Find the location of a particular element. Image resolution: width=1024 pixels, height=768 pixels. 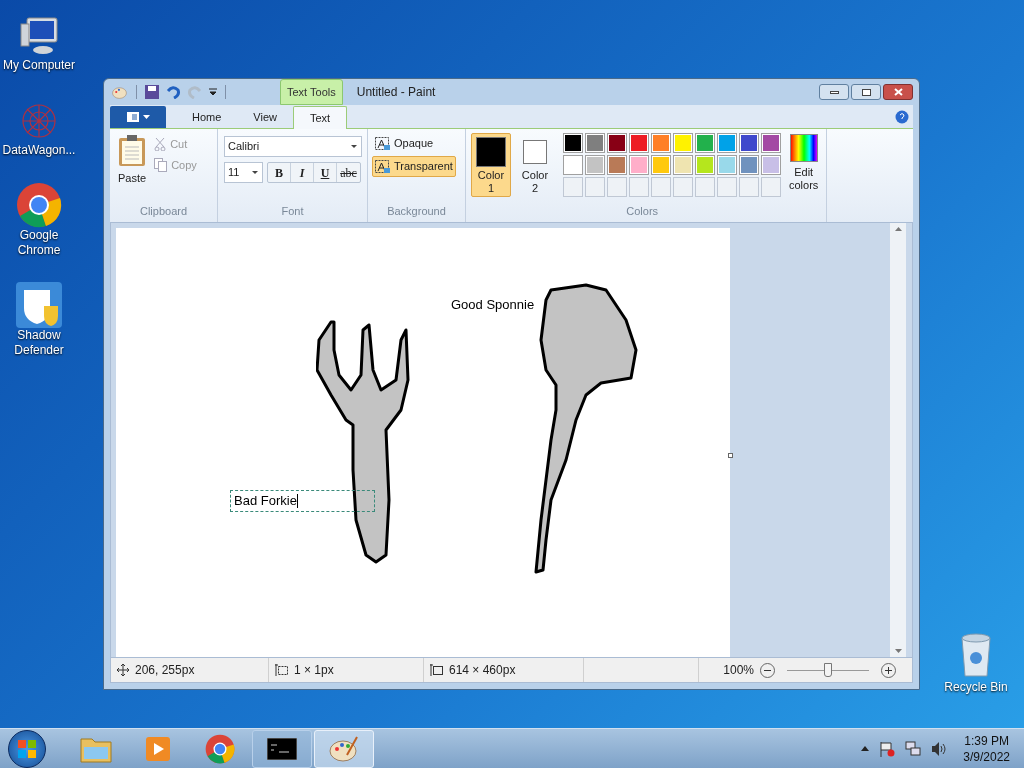

clock: 1:39 PM 3/9/2022 is located at coordinates (986, 748).